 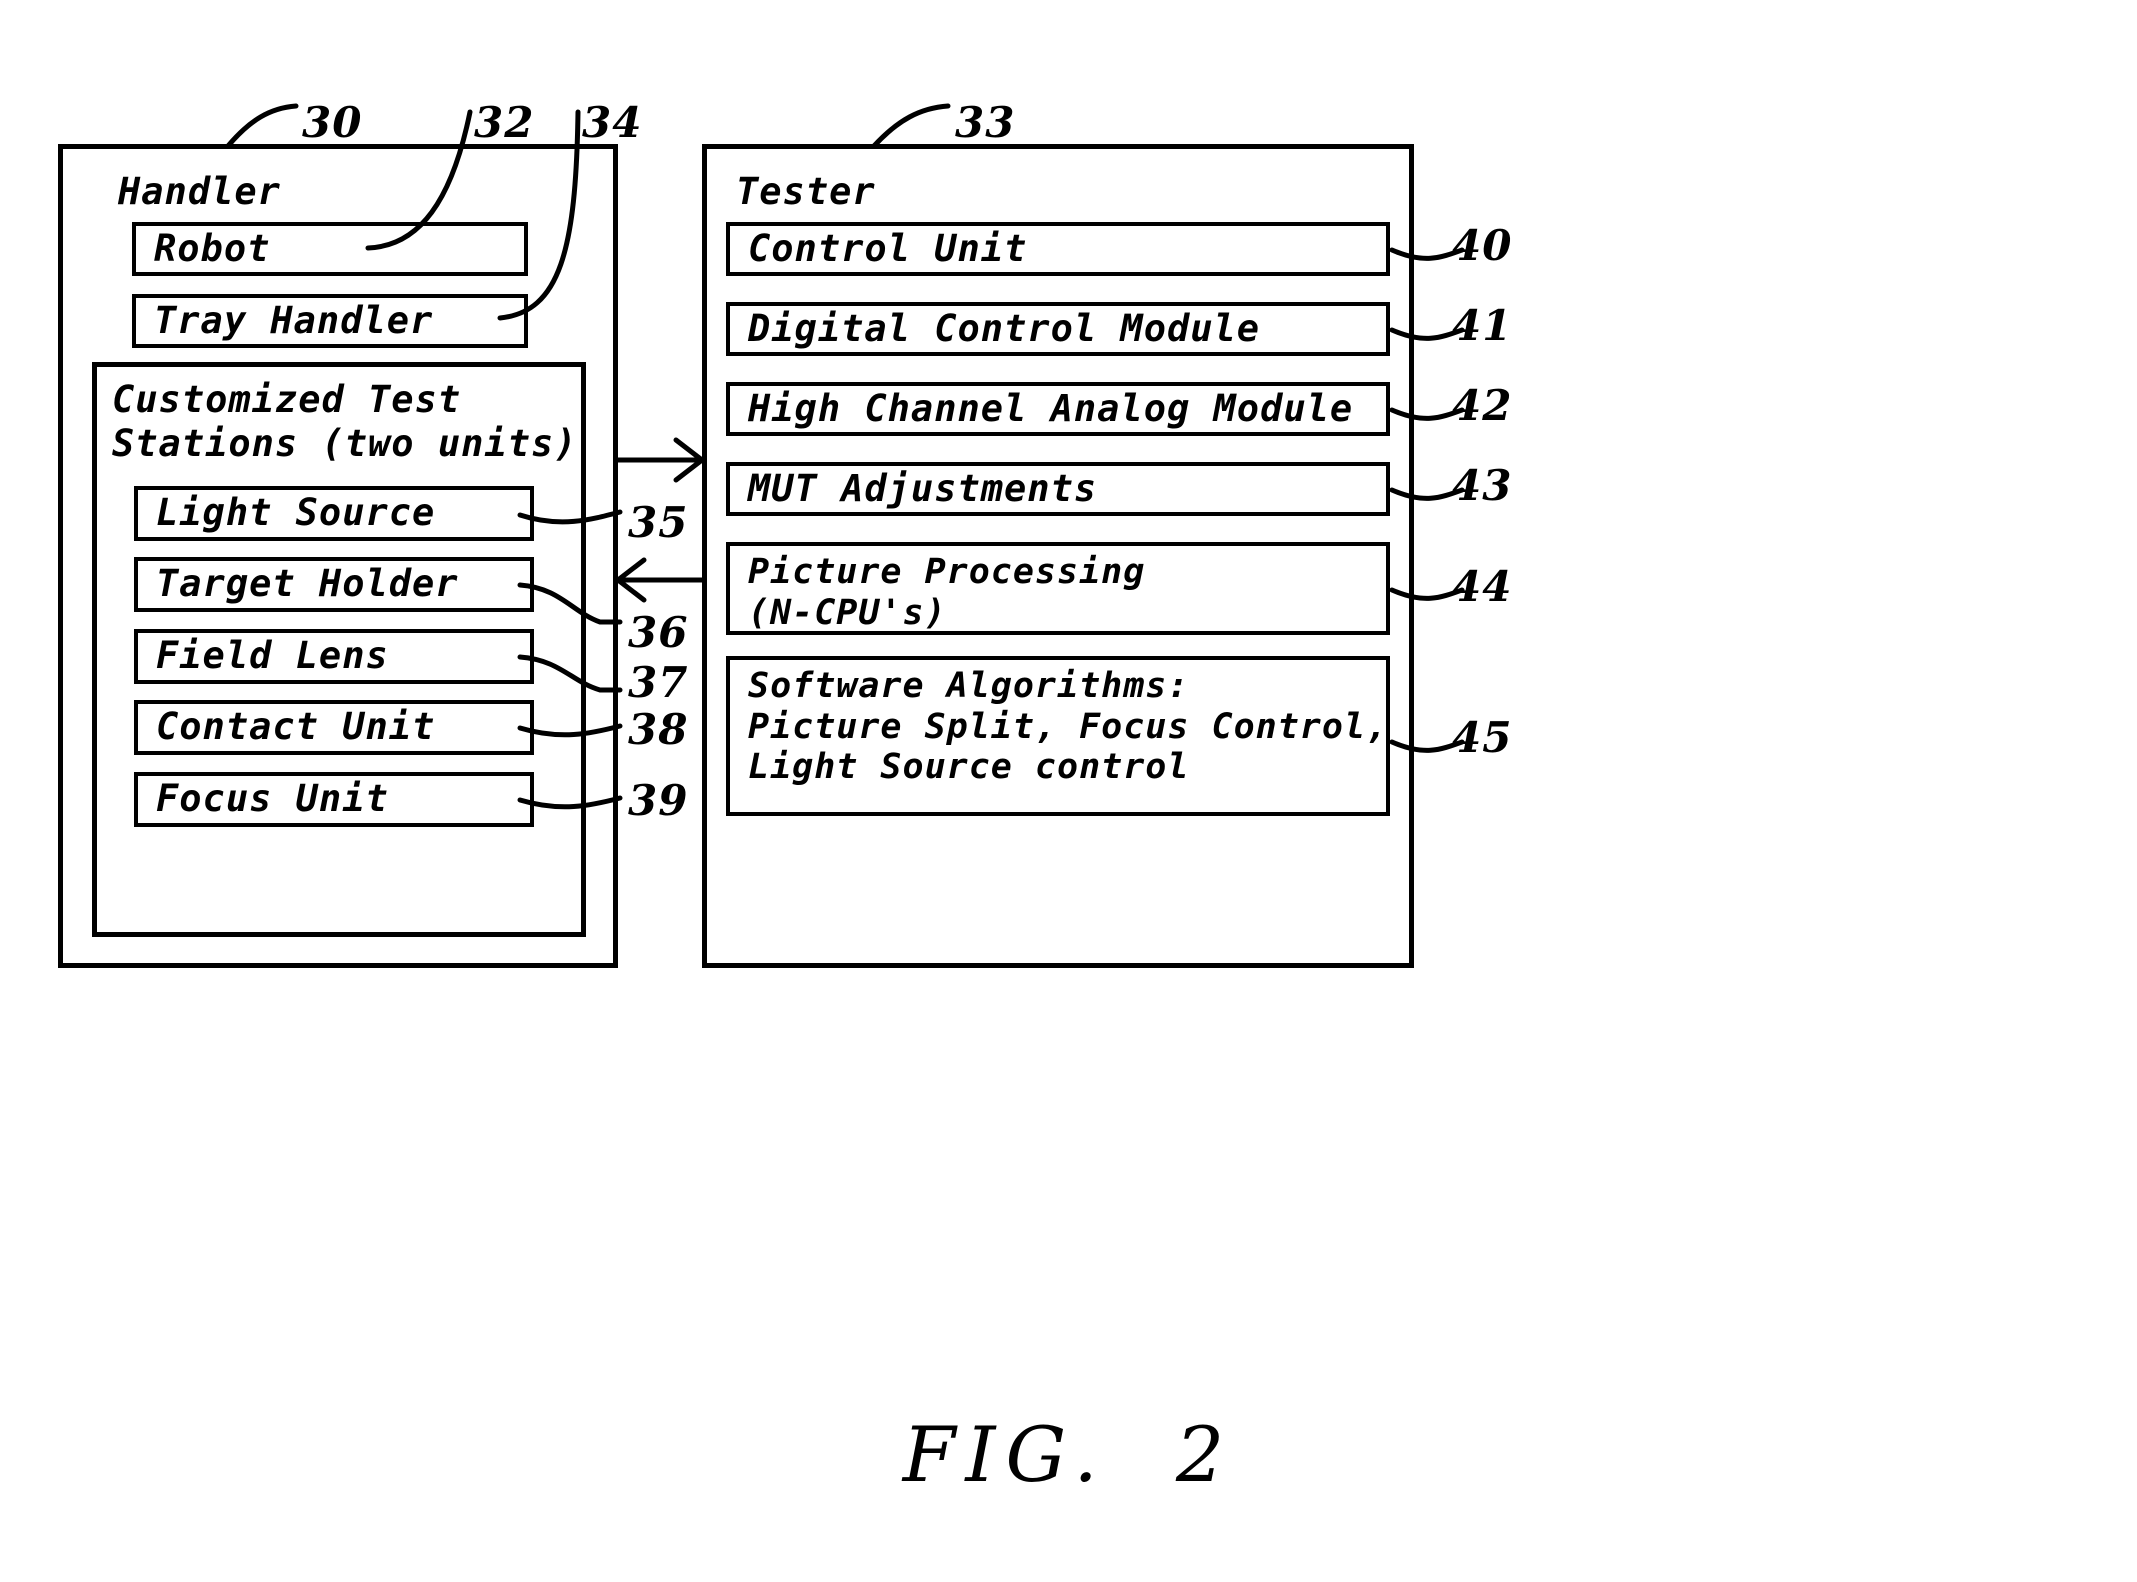 I want to click on software-algorithms-line2: Picture Split, Focus Control,, so click(x=1068, y=726).